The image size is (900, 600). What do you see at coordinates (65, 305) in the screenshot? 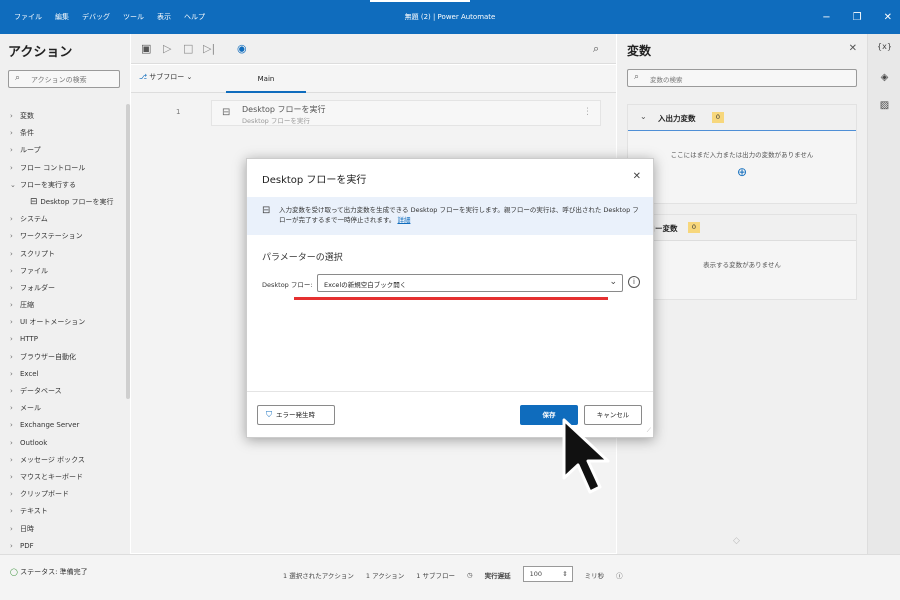
I see `action-item: › 圧縮` at bounding box center [65, 305].